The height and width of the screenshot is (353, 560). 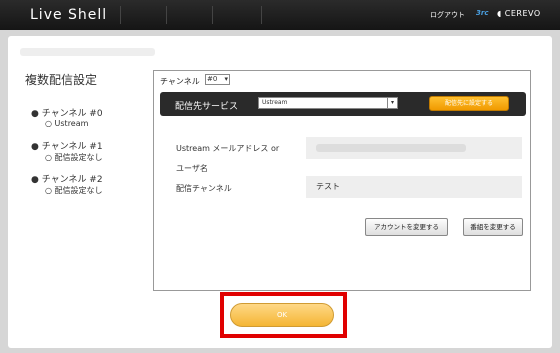 I want to click on sidebar-subitem-channel-1: ○ 配信設定なし, so click(x=74, y=157).